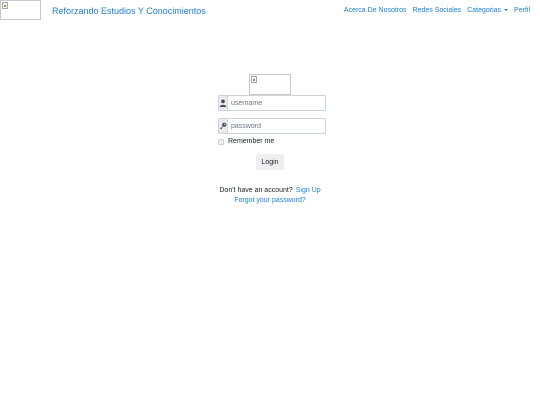 This screenshot has width=540, height=405. I want to click on brand-title: Reforzando Estudios Y Conocimientos, so click(129, 11).